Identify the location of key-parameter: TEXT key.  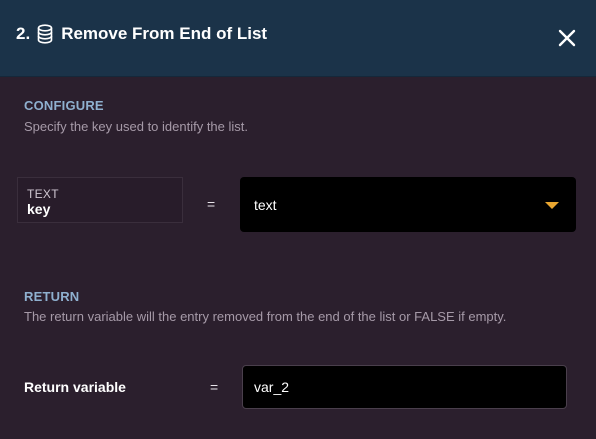
(100, 200).